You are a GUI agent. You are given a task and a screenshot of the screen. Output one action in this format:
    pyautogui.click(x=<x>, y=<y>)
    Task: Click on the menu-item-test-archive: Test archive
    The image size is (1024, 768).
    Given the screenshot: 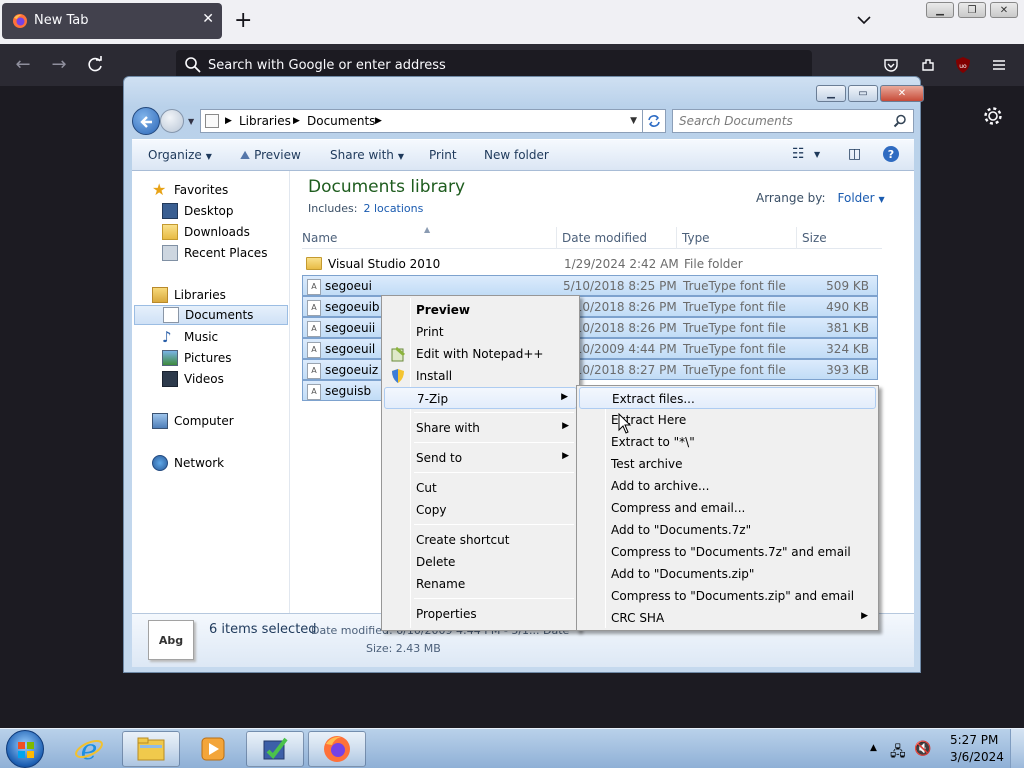 What is the action you would take?
    pyautogui.click(x=727, y=464)
    